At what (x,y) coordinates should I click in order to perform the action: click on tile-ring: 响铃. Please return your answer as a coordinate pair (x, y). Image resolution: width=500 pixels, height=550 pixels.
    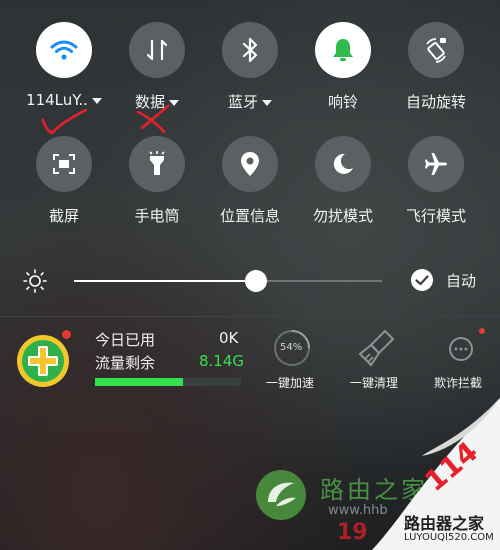
    Looking at the image, I should click on (343, 67).